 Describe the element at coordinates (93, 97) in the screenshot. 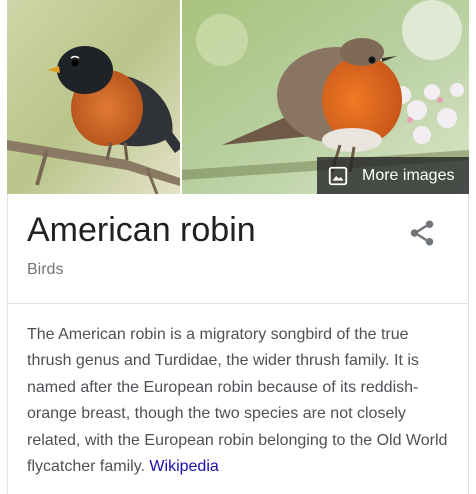

I see `image-american-robin` at that location.